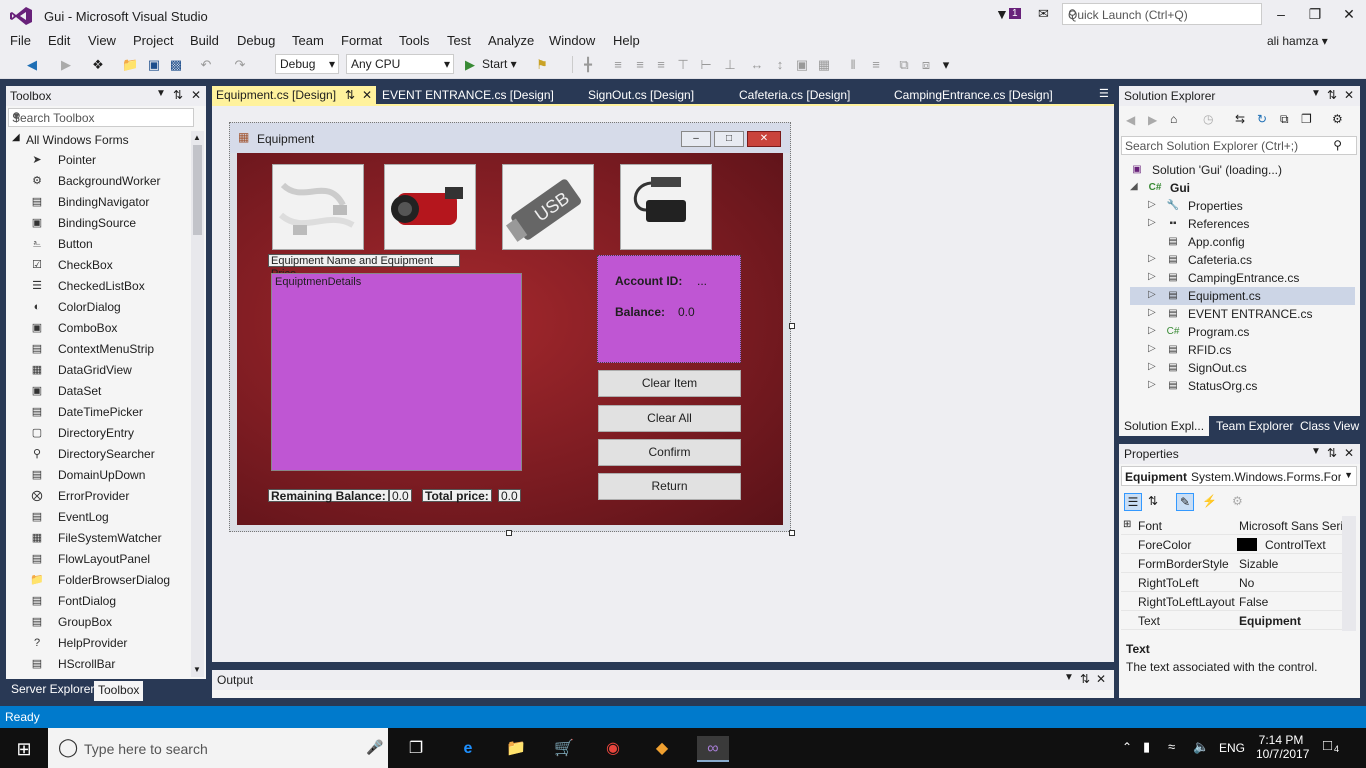  What do you see at coordinates (572, 40) in the screenshot?
I see `menu-window: Window` at bounding box center [572, 40].